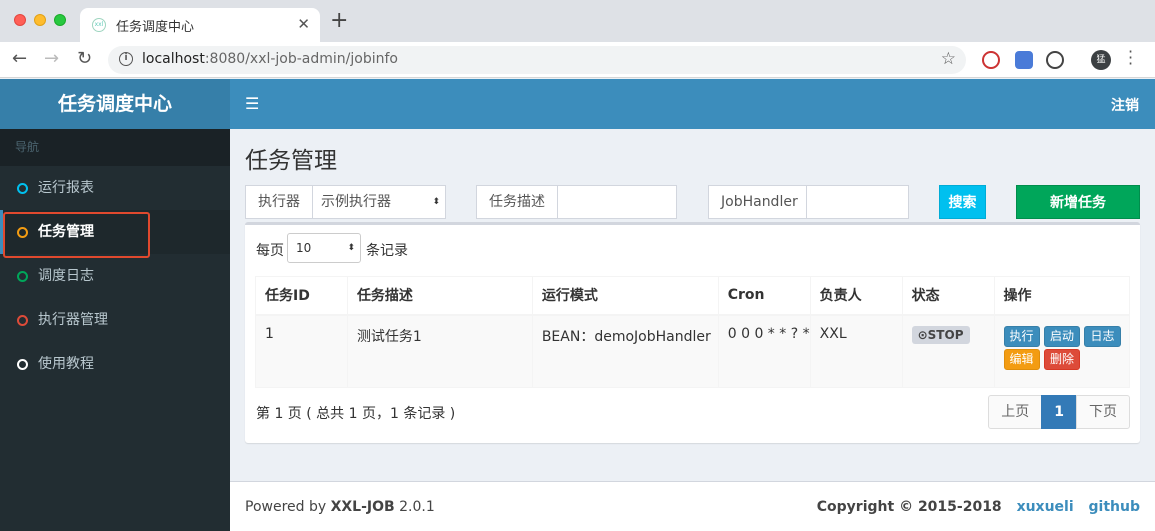 This screenshot has height=531, width=1155. Describe the element at coordinates (356, 414) in the screenshot. I see `page-info: 第 1 页 ( 总共 1 页，1 条记录 )` at that location.